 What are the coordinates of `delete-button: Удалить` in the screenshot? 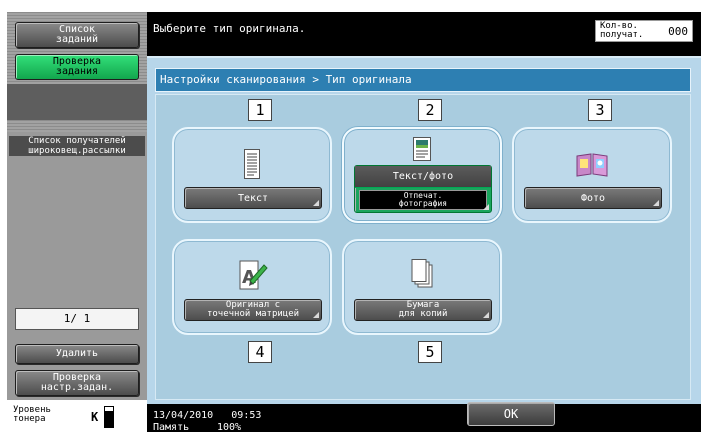 It's located at (77, 354).